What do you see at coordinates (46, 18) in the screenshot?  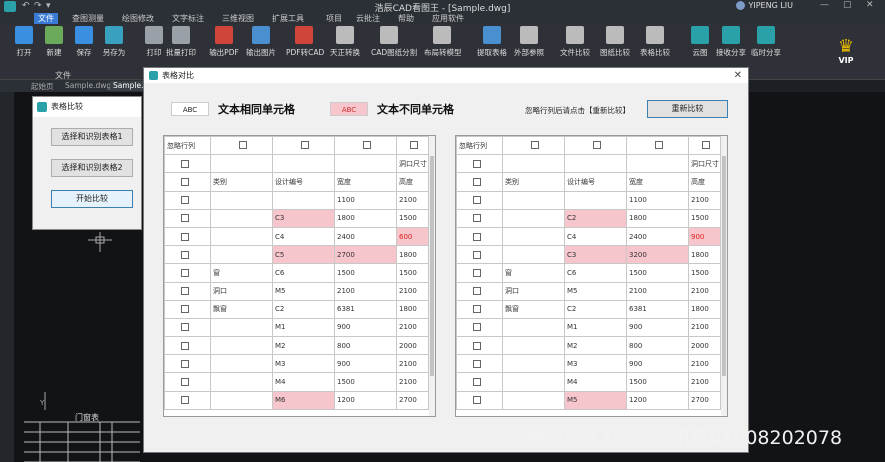 I see `menu-file: 文件` at bounding box center [46, 18].